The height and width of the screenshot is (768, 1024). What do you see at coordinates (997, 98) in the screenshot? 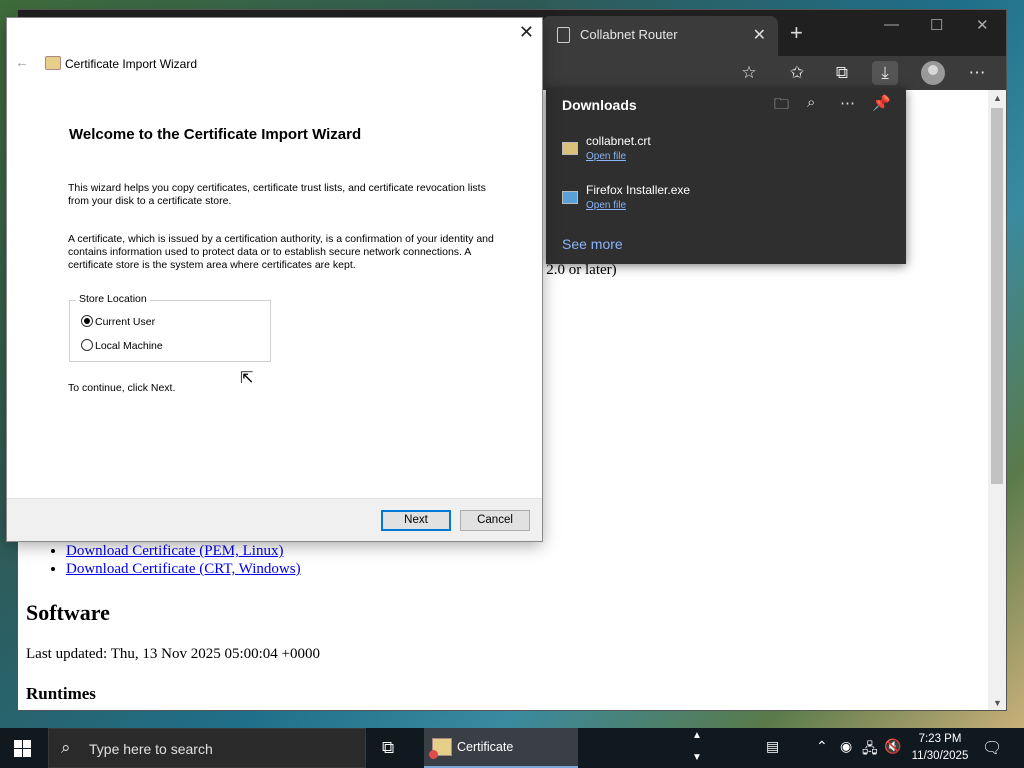
I see `scroll-up-icon: ▲` at bounding box center [997, 98].